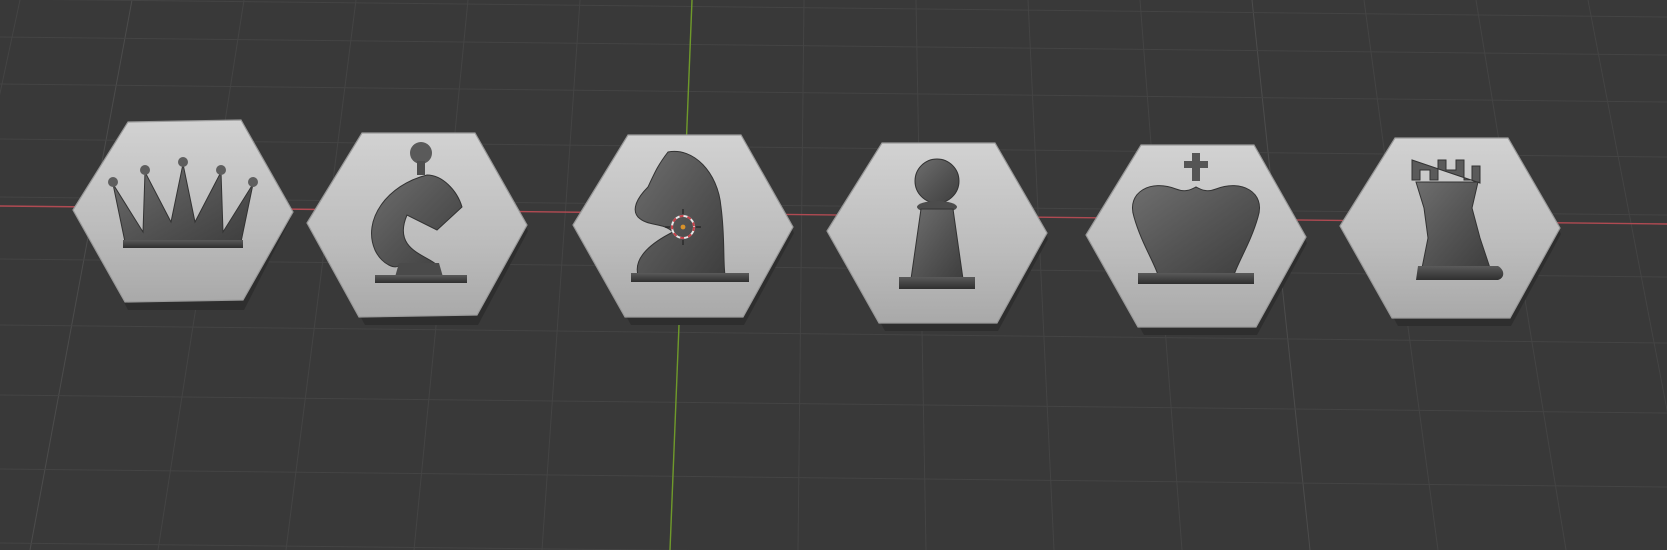 This screenshot has height=550, width=1667. I want to click on knight-object, so click(683, 229).